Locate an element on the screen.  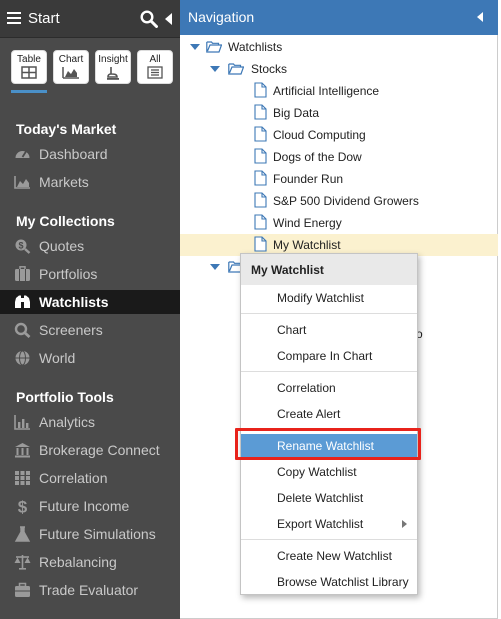
section-title-todays-market: Today's Market is located at coordinates (66, 129).